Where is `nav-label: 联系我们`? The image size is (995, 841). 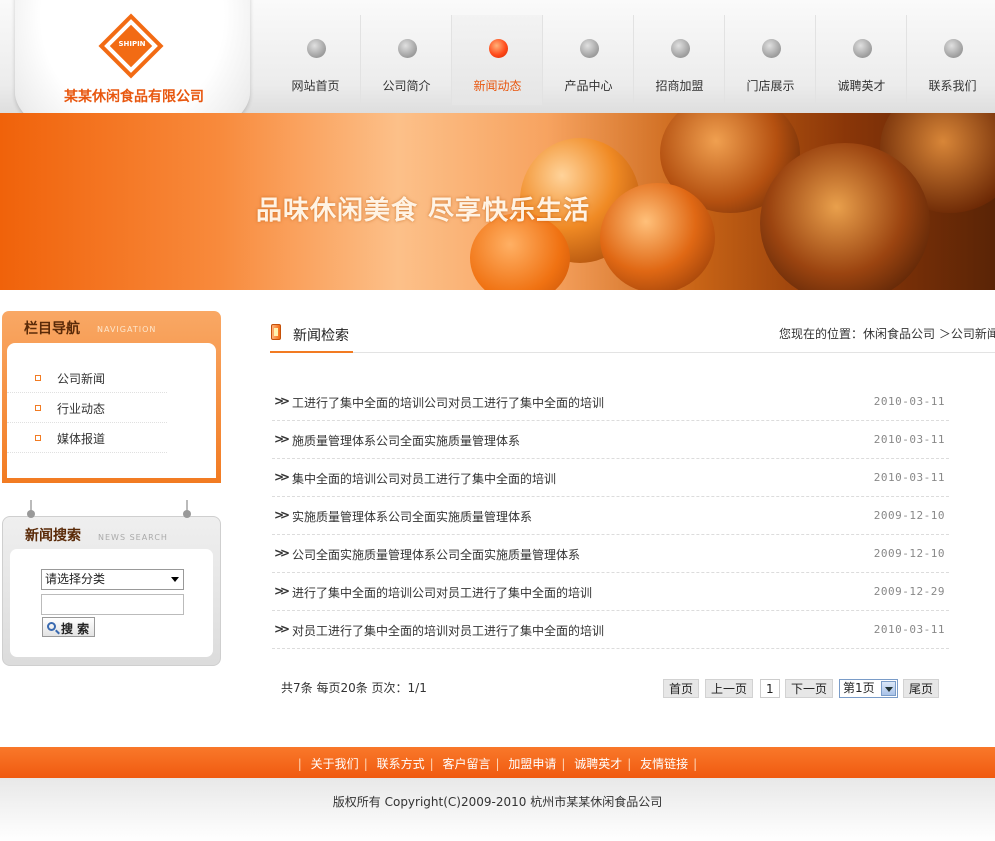 nav-label: 联系我们 is located at coordinates (952, 86).